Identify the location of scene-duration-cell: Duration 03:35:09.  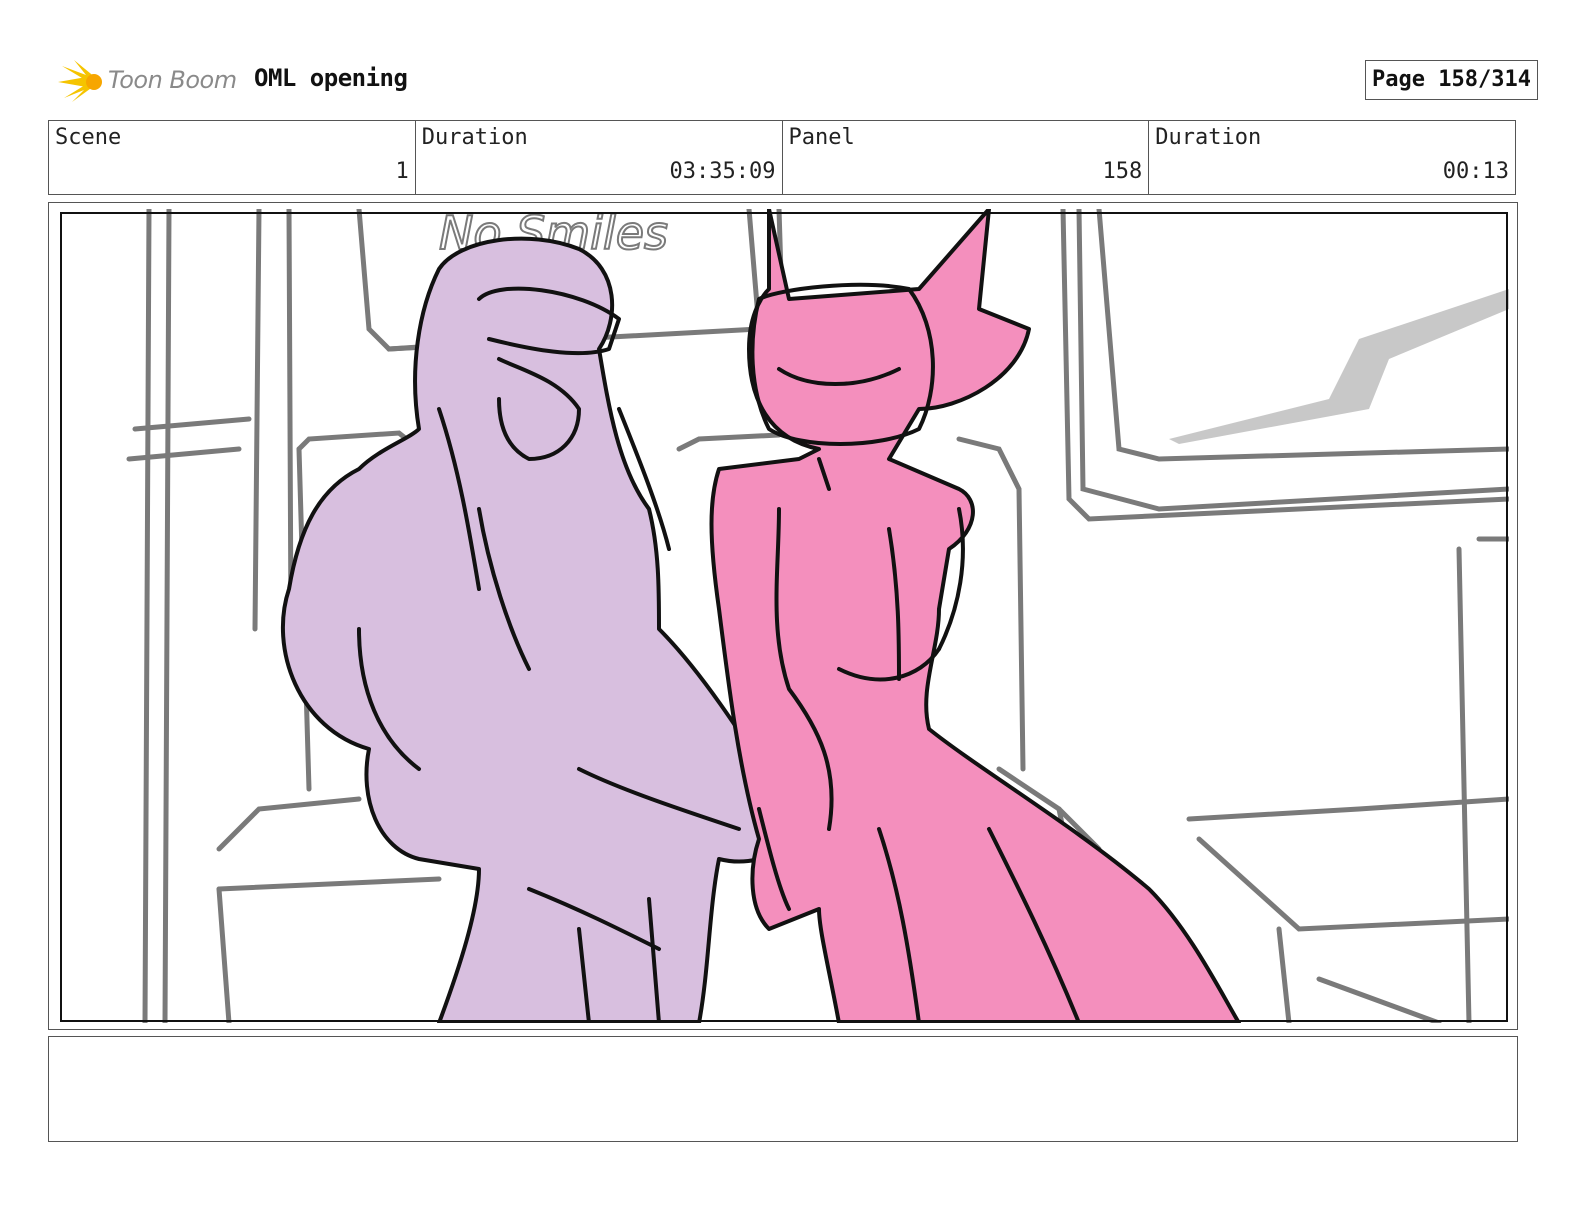
(599, 157).